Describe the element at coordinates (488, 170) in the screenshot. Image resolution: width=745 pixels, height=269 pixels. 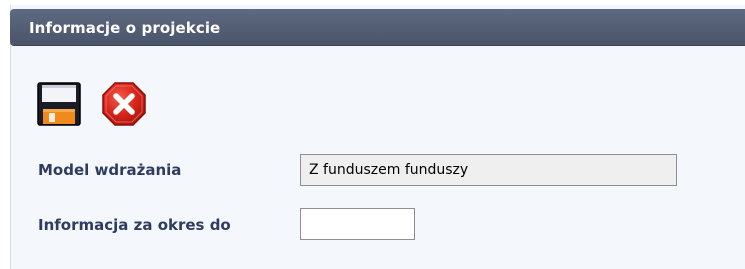
I see `model-field` at that location.